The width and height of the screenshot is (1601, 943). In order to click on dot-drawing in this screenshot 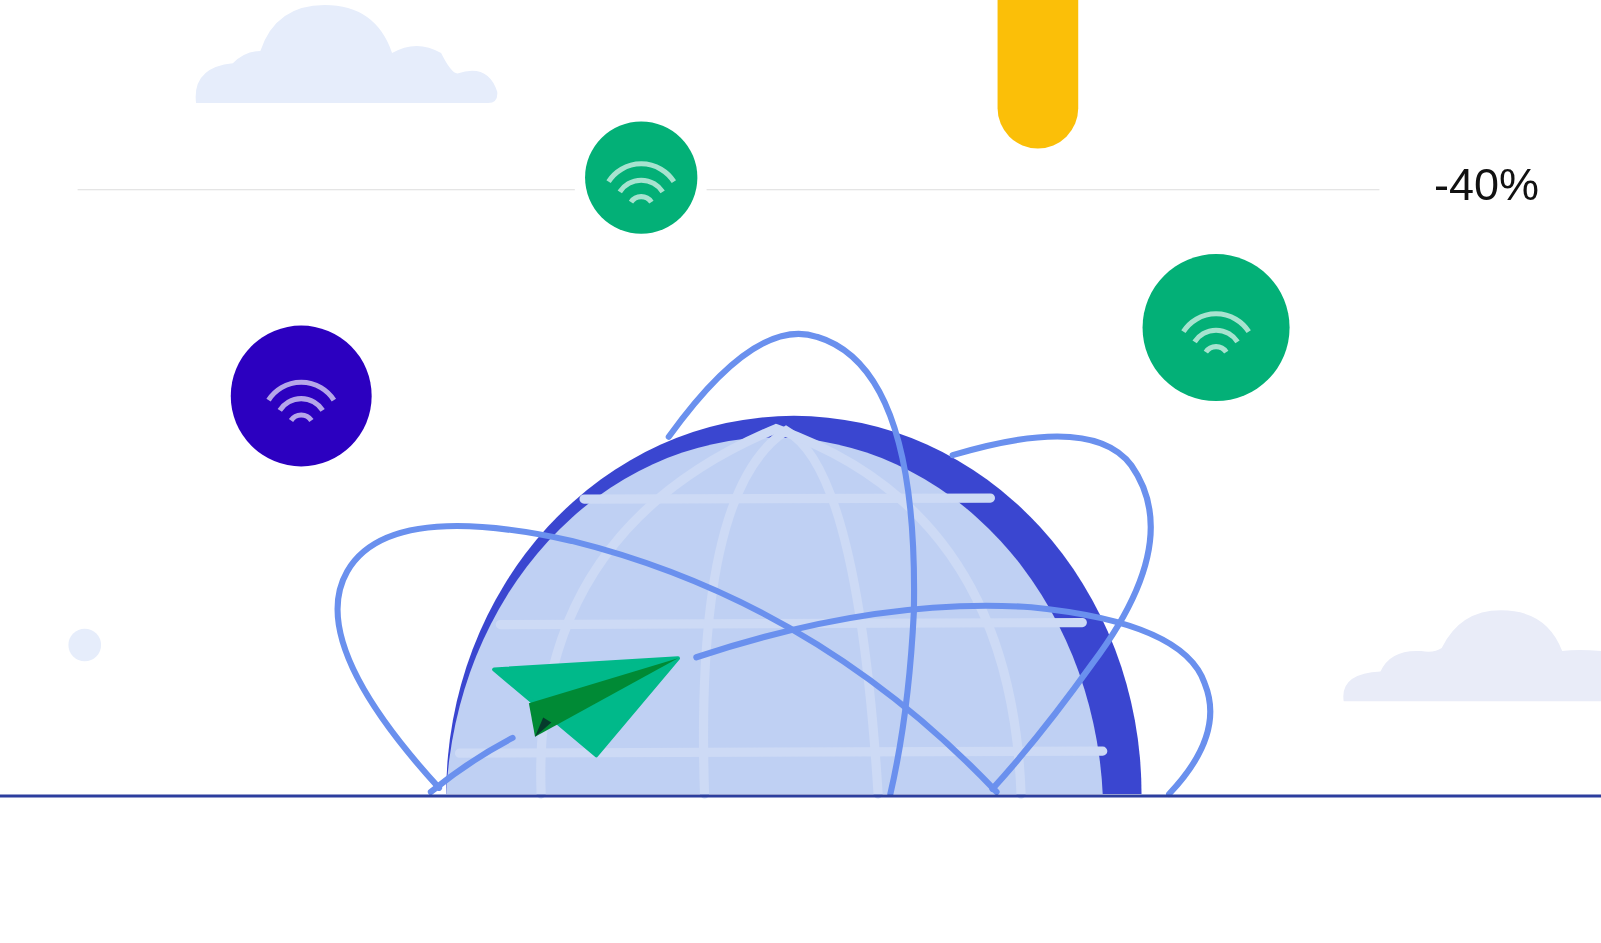, I will do `click(85, 645)`.